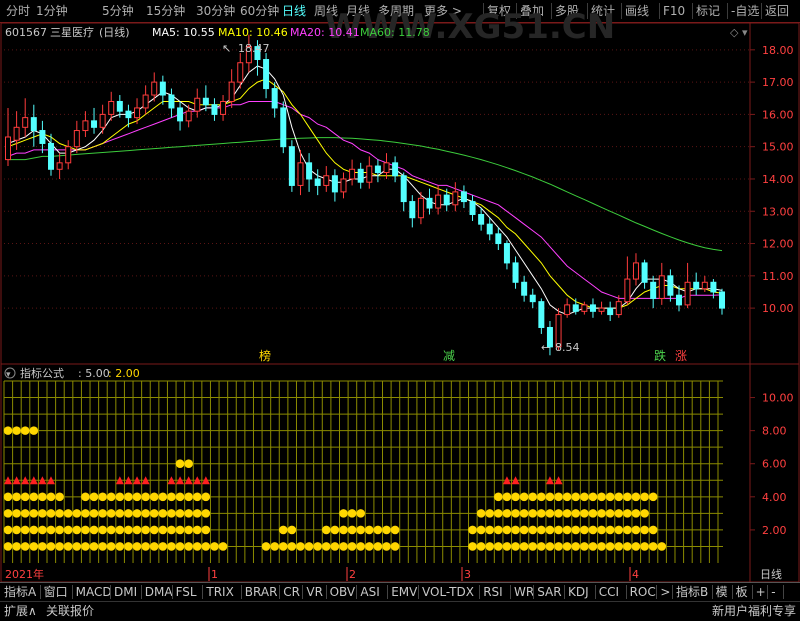 This screenshot has width=800, height=621. What do you see at coordinates (609, 592) in the screenshot?
I see `indicator-tab-18: CCI` at bounding box center [609, 592].